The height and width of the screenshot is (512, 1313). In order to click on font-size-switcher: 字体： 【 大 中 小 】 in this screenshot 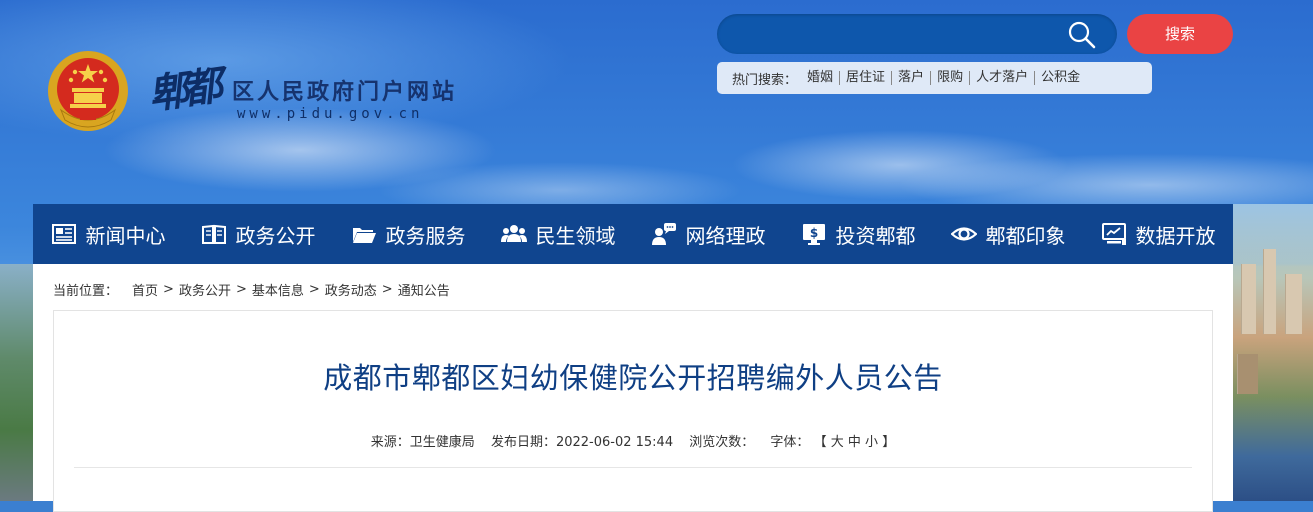, I will do `click(832, 442)`.